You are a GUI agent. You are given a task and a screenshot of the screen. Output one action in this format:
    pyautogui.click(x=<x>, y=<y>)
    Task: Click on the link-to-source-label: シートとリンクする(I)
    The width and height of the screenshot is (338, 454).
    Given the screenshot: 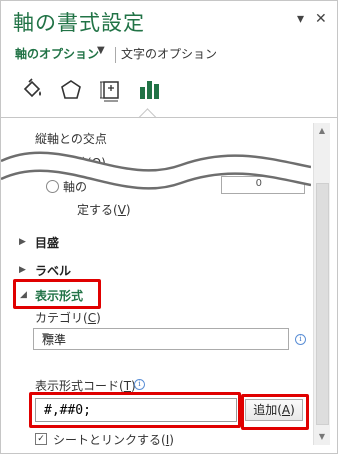 What is the action you would take?
    pyautogui.click(x=113, y=440)
    